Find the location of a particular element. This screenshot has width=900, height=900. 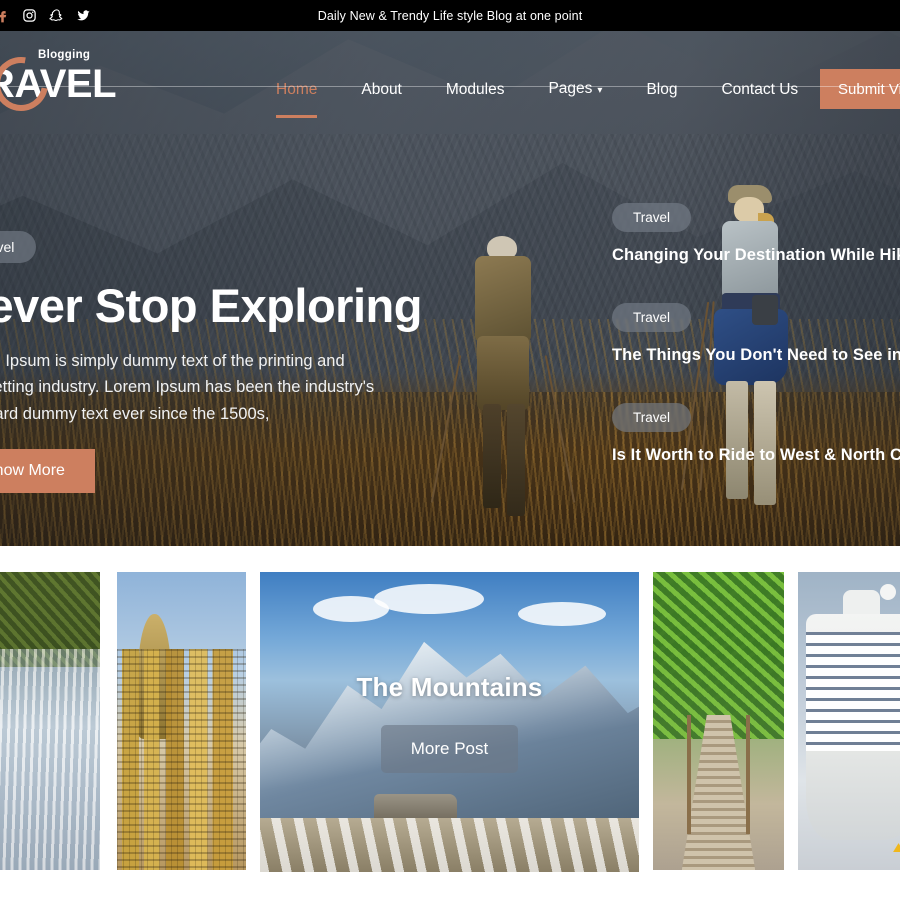

nav-item-blog: Blog is located at coordinates (661, 89).